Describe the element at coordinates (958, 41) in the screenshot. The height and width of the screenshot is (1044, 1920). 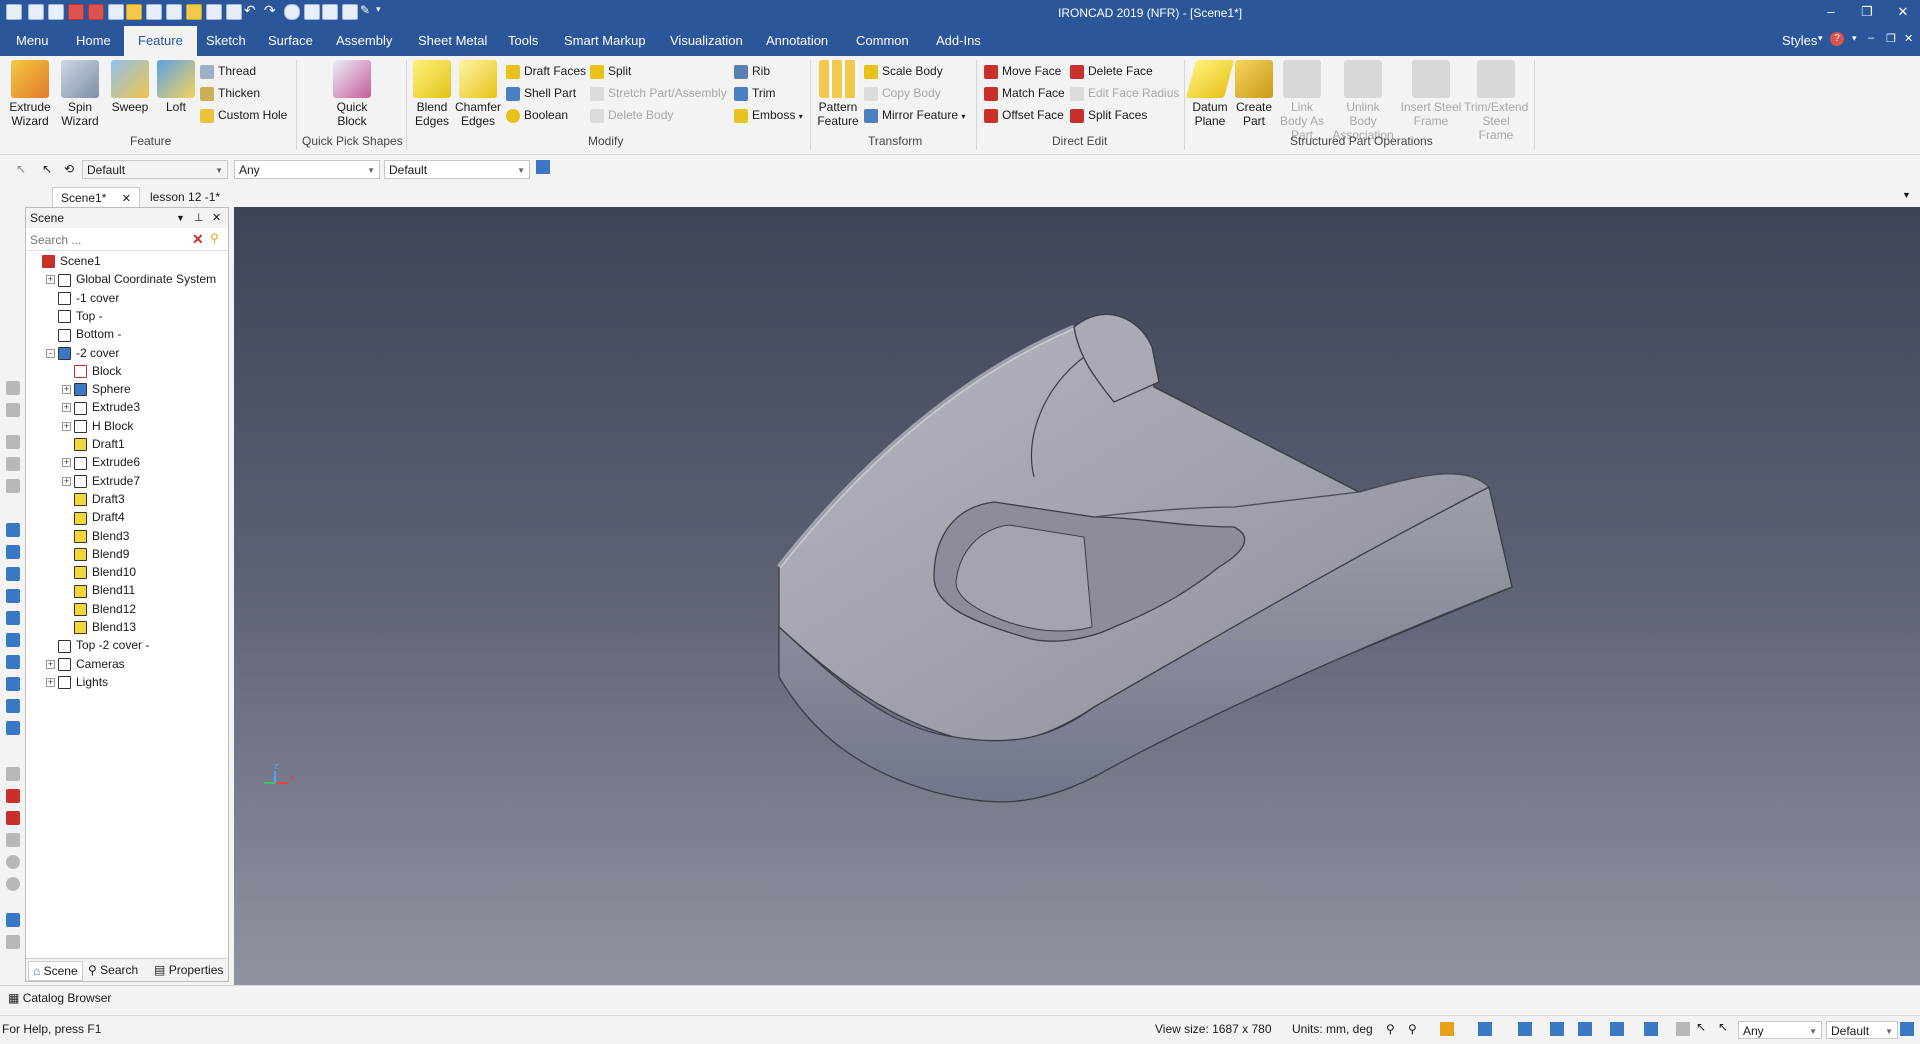
I see `tab-add-ins: Add-Ins` at that location.